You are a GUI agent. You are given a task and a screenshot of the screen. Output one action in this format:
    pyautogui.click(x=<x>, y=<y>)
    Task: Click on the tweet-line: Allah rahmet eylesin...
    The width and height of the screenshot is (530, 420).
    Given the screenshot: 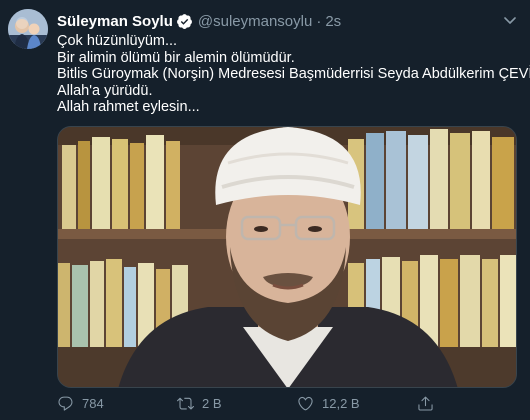 What is the action you would take?
    pyautogui.click(x=128, y=107)
    